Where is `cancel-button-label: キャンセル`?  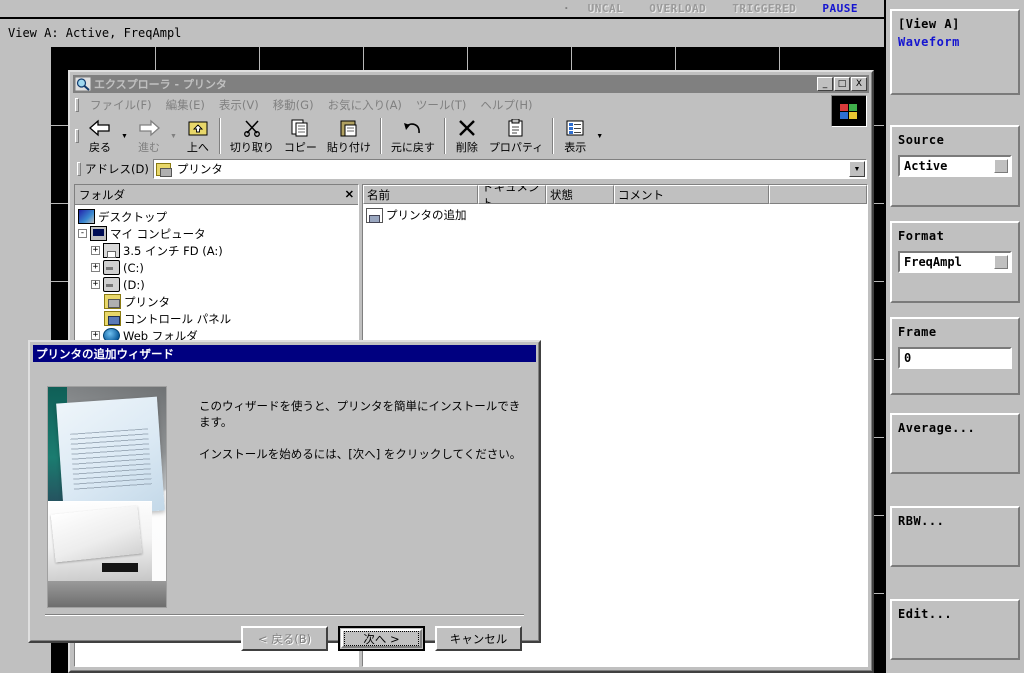 cancel-button-label: キャンセル is located at coordinates (478, 638).